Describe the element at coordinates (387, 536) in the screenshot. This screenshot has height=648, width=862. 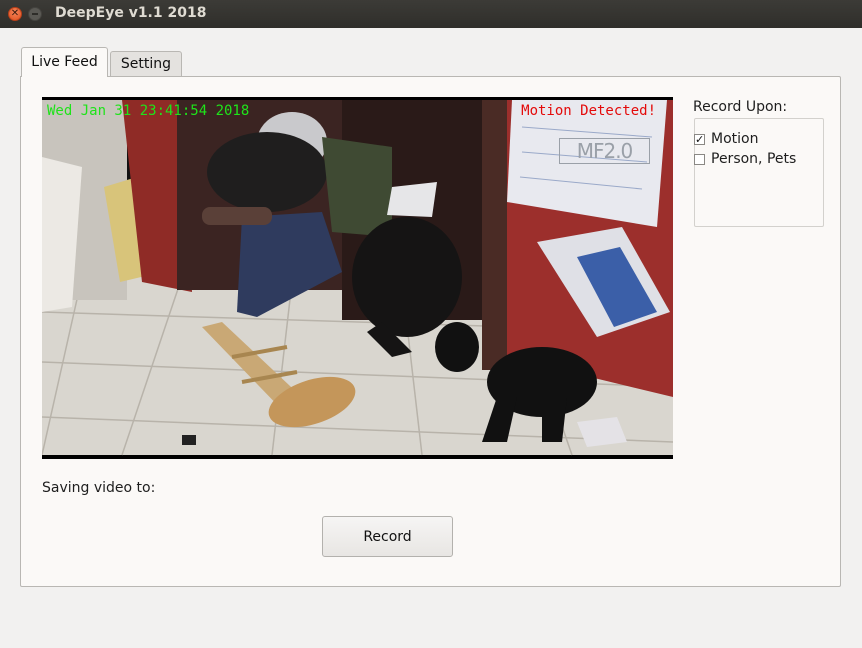
I see `record-button: Record` at that location.